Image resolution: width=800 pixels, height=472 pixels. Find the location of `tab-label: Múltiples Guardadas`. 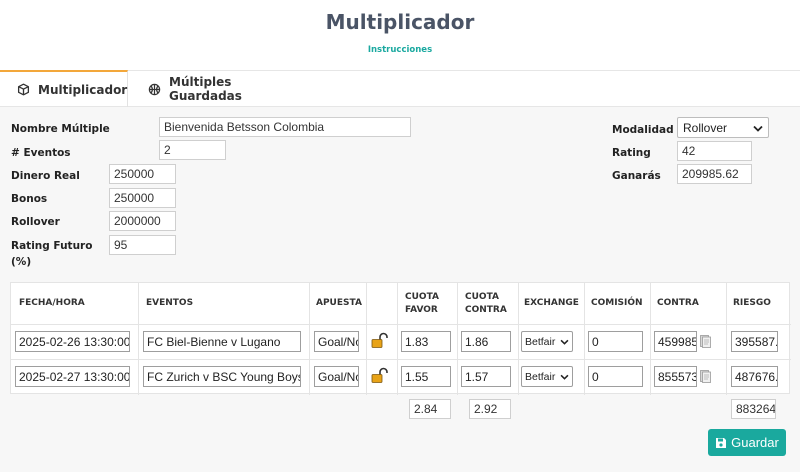

tab-label: Múltiples Guardadas is located at coordinates (205, 89).